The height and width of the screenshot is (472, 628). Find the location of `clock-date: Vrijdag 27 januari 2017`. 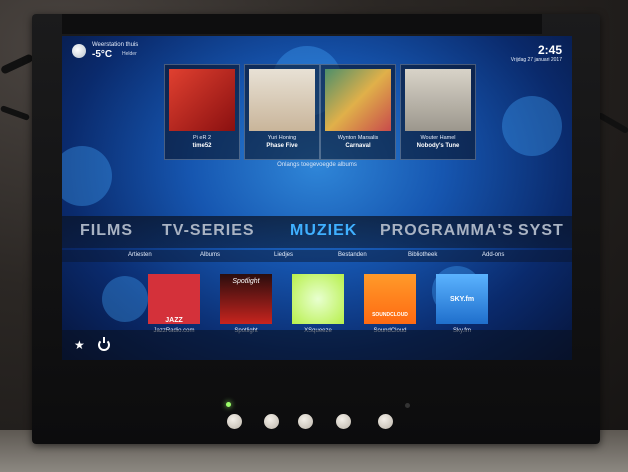

clock-date: Vrijdag 27 januari 2017 is located at coordinates (536, 60).